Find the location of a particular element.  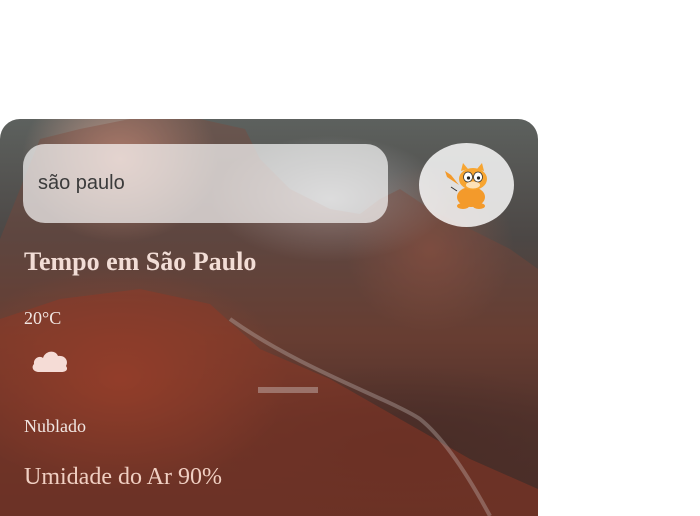

cloud-icon is located at coordinates (50, 361).